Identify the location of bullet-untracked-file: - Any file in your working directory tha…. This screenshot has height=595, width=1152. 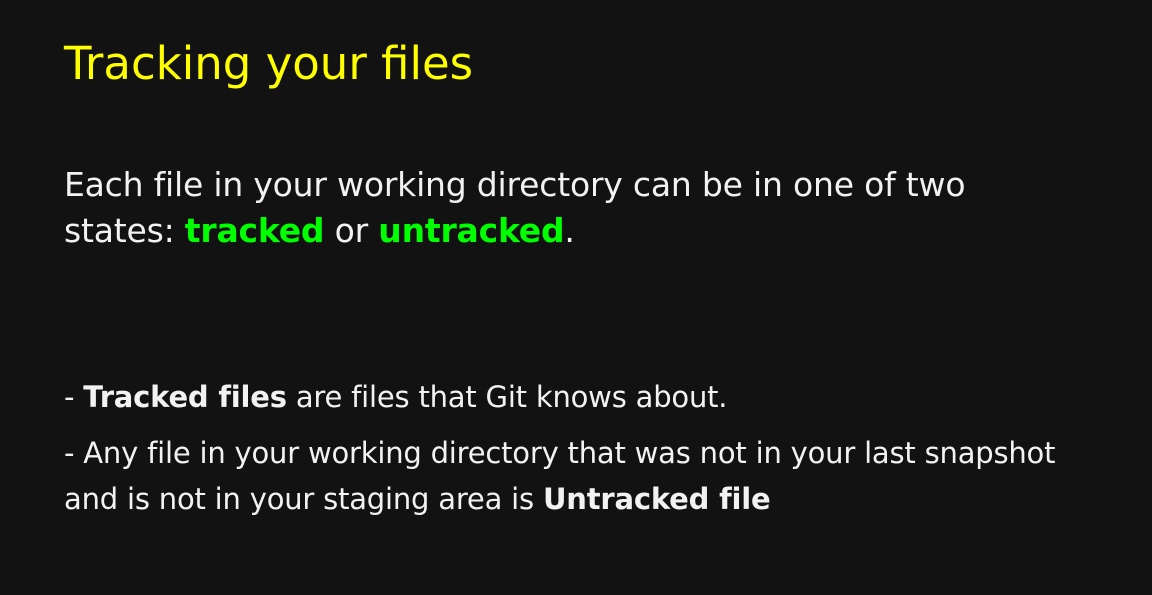
(564, 476).